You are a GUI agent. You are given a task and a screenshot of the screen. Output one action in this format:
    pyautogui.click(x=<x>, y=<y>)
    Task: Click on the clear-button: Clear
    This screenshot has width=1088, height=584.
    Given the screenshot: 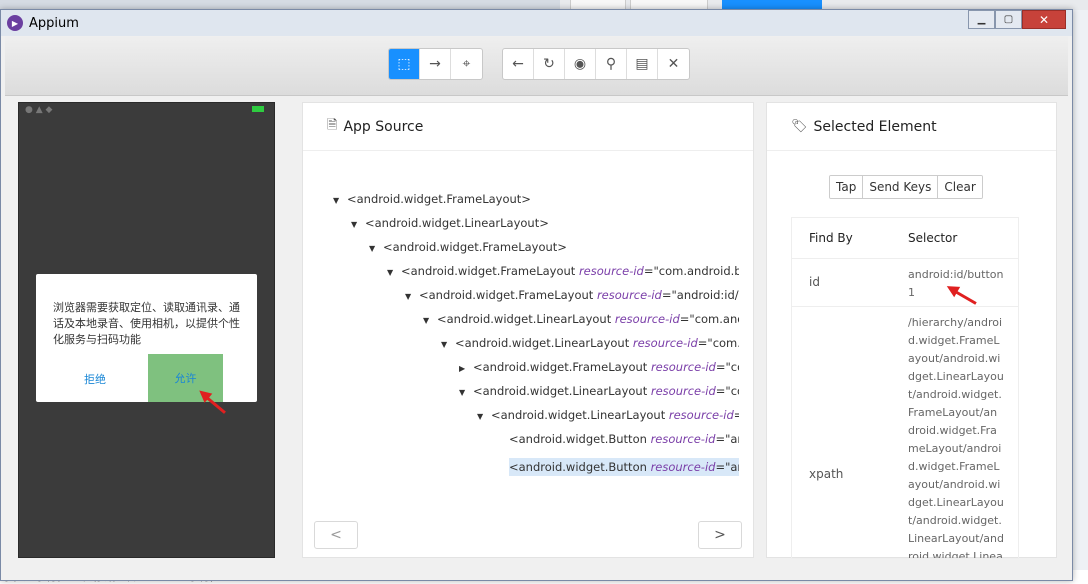 What is the action you would take?
    pyautogui.click(x=960, y=187)
    